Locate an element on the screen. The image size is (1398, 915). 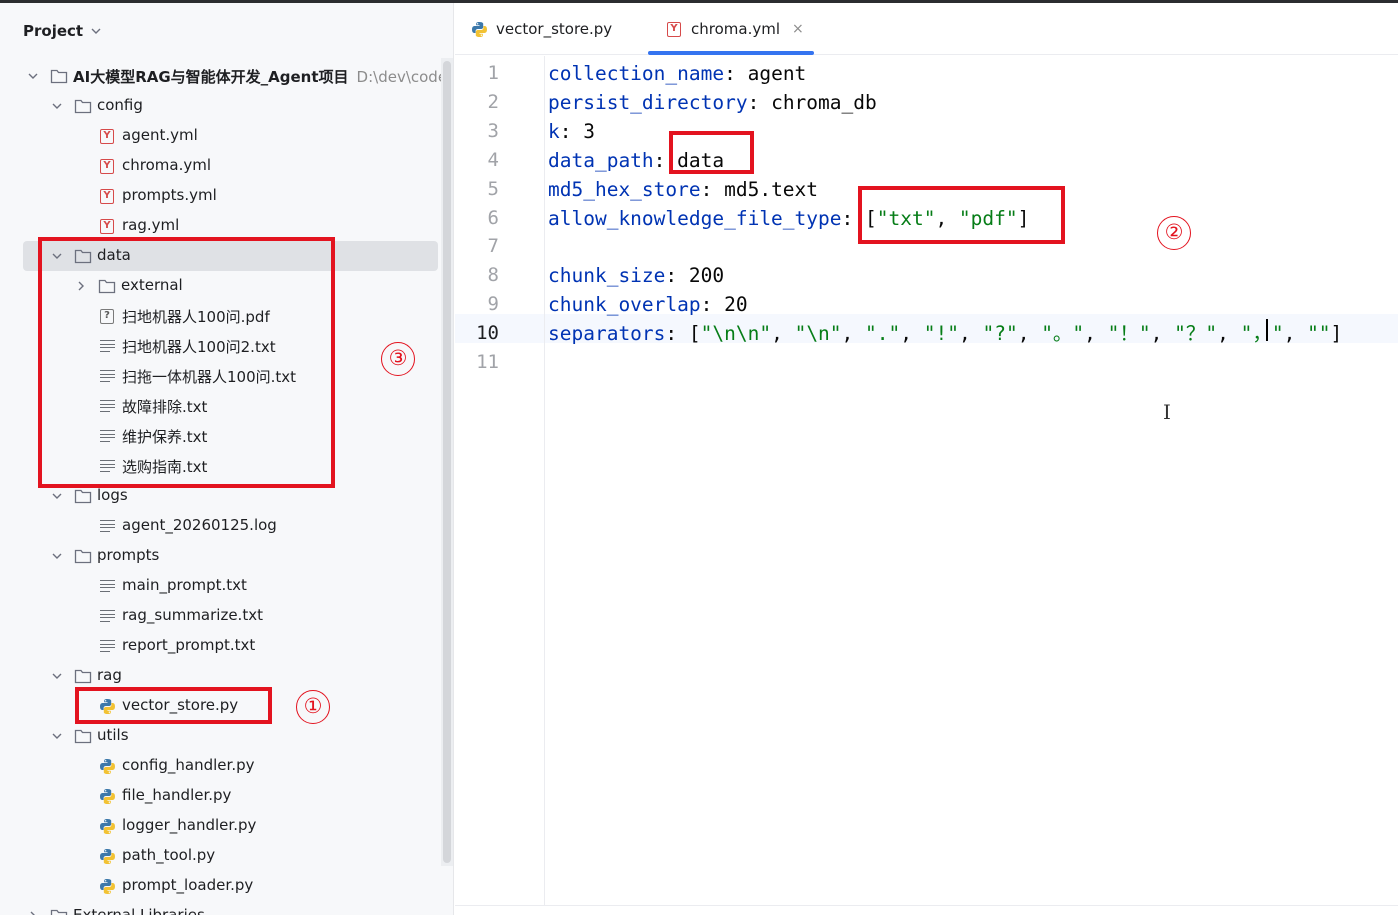
code-line: persist_directory: chroma_db is located at coordinates (712, 102).